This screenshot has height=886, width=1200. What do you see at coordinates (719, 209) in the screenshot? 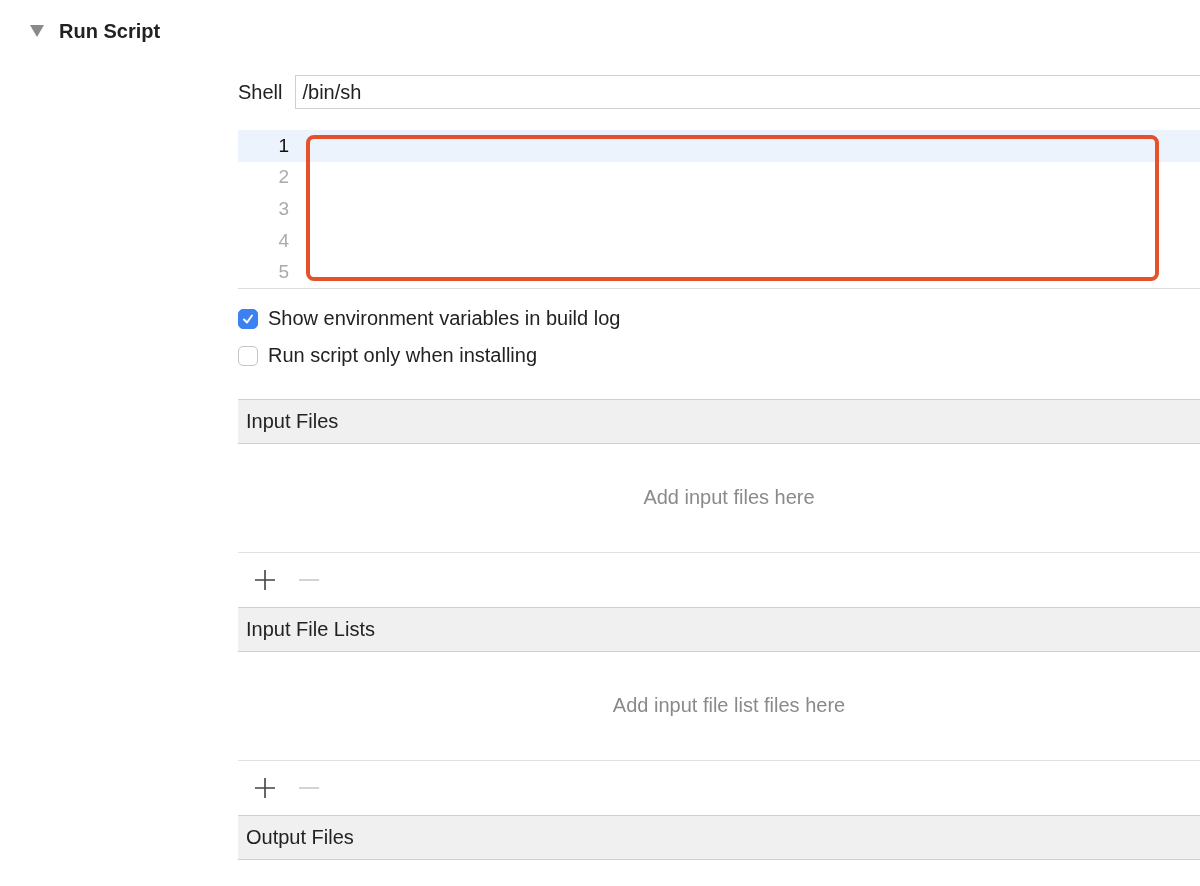
I see `script-editor: 1 2 3 4 5` at bounding box center [719, 209].